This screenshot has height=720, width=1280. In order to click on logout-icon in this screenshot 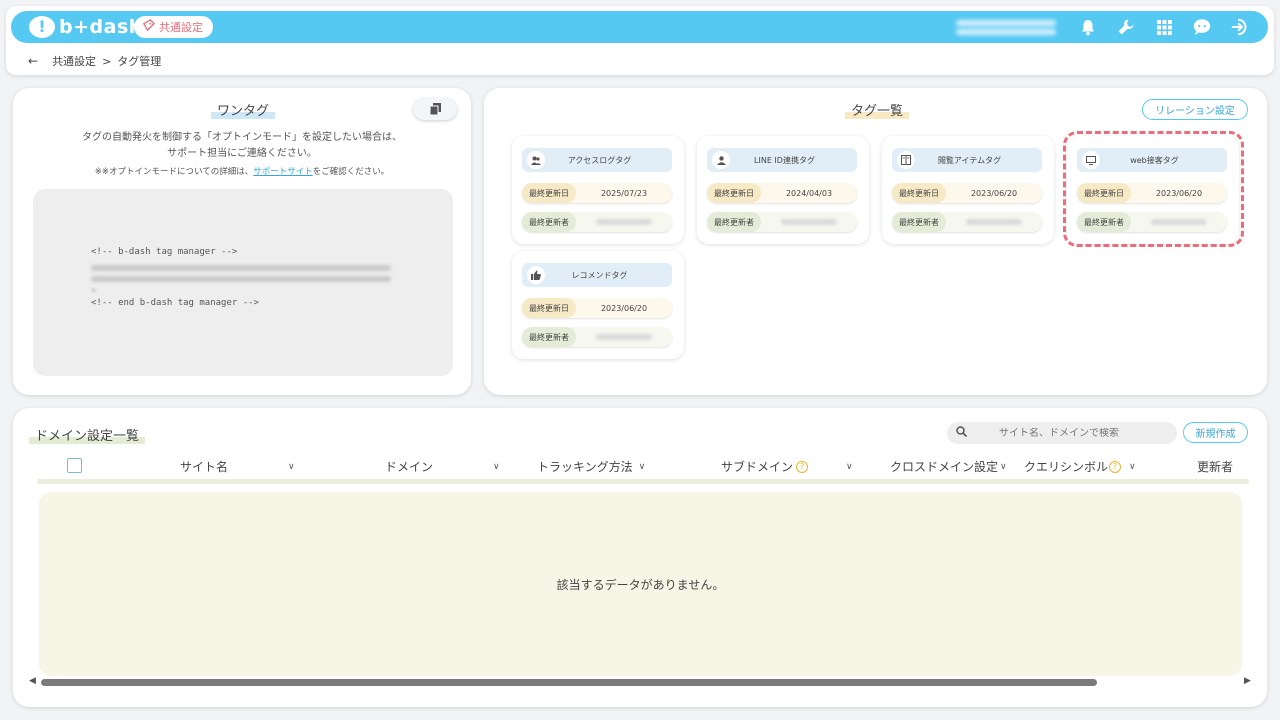, I will do `click(1240, 27)`.